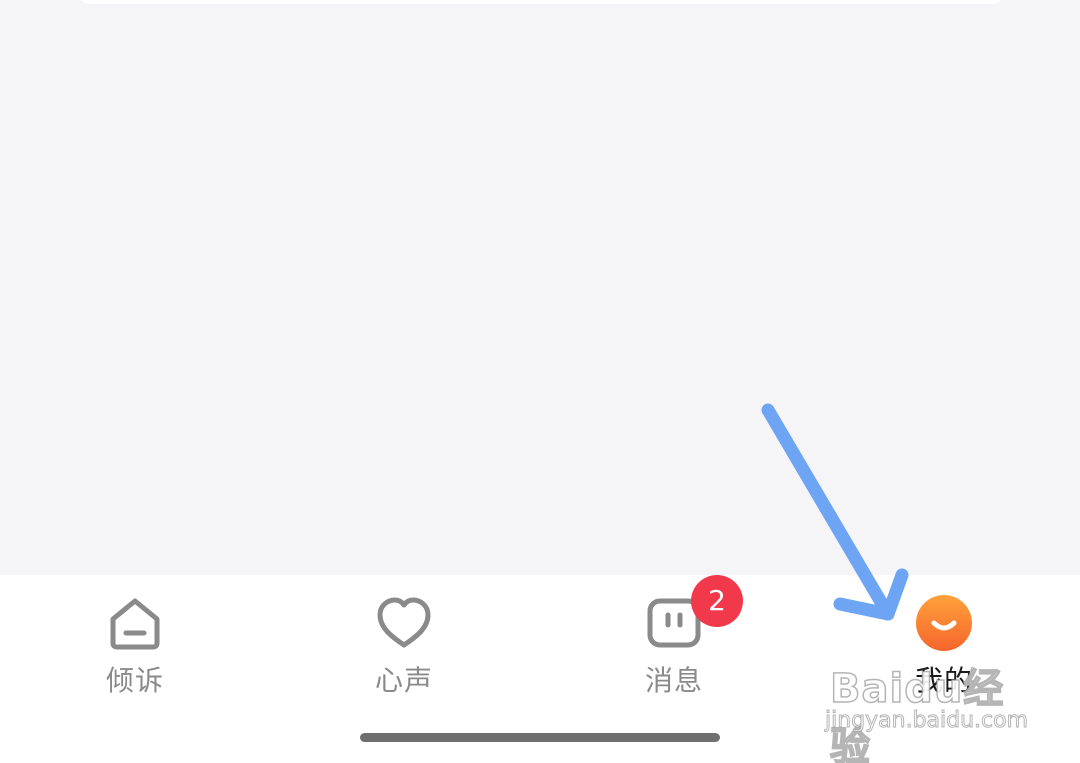  What do you see at coordinates (403, 680) in the screenshot?
I see `tab-label: 心声` at bounding box center [403, 680].